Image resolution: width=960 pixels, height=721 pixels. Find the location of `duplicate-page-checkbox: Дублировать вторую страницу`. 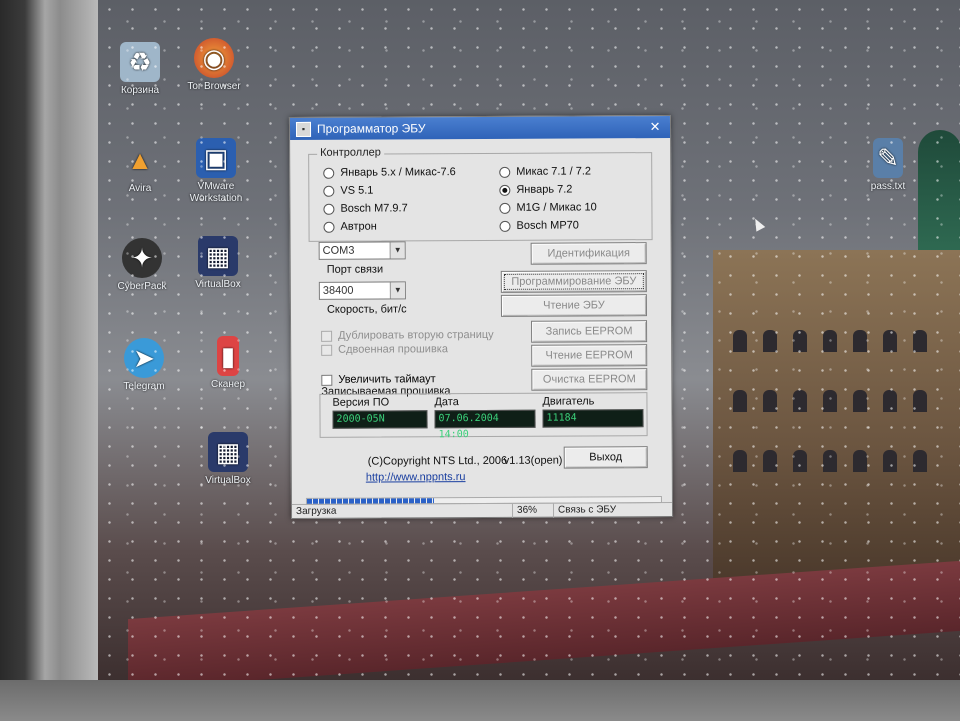

duplicate-page-checkbox: Дублировать вторую страницу is located at coordinates (407, 335).